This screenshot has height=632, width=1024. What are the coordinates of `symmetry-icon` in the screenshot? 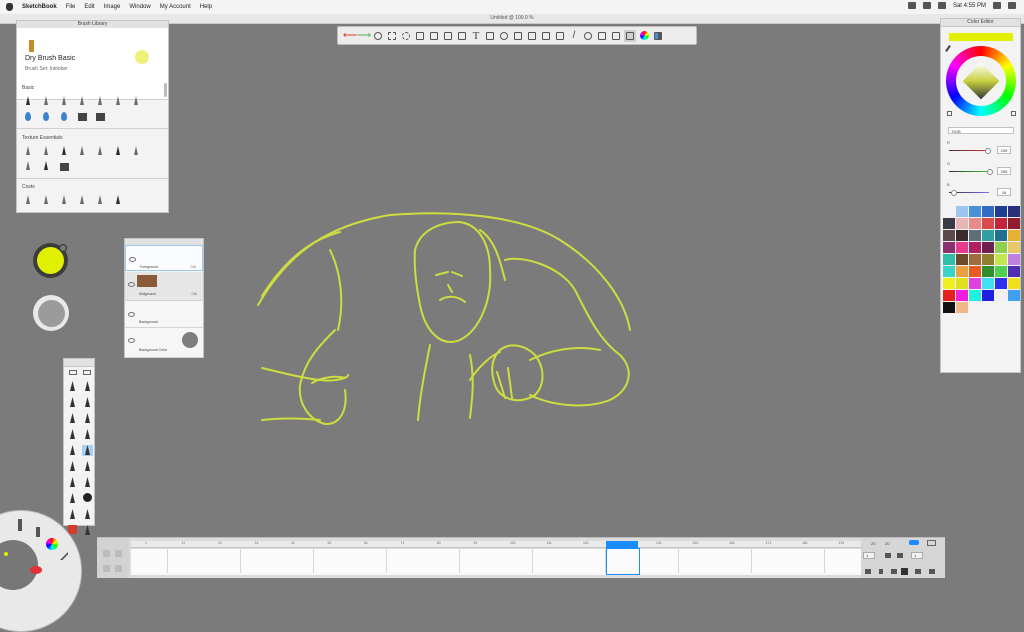 It's located at (448, 36).